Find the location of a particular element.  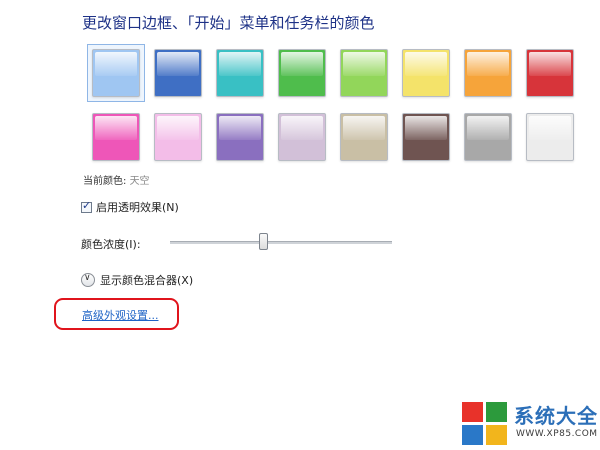

color-swatch-fuchsia is located at coordinates (116, 137).